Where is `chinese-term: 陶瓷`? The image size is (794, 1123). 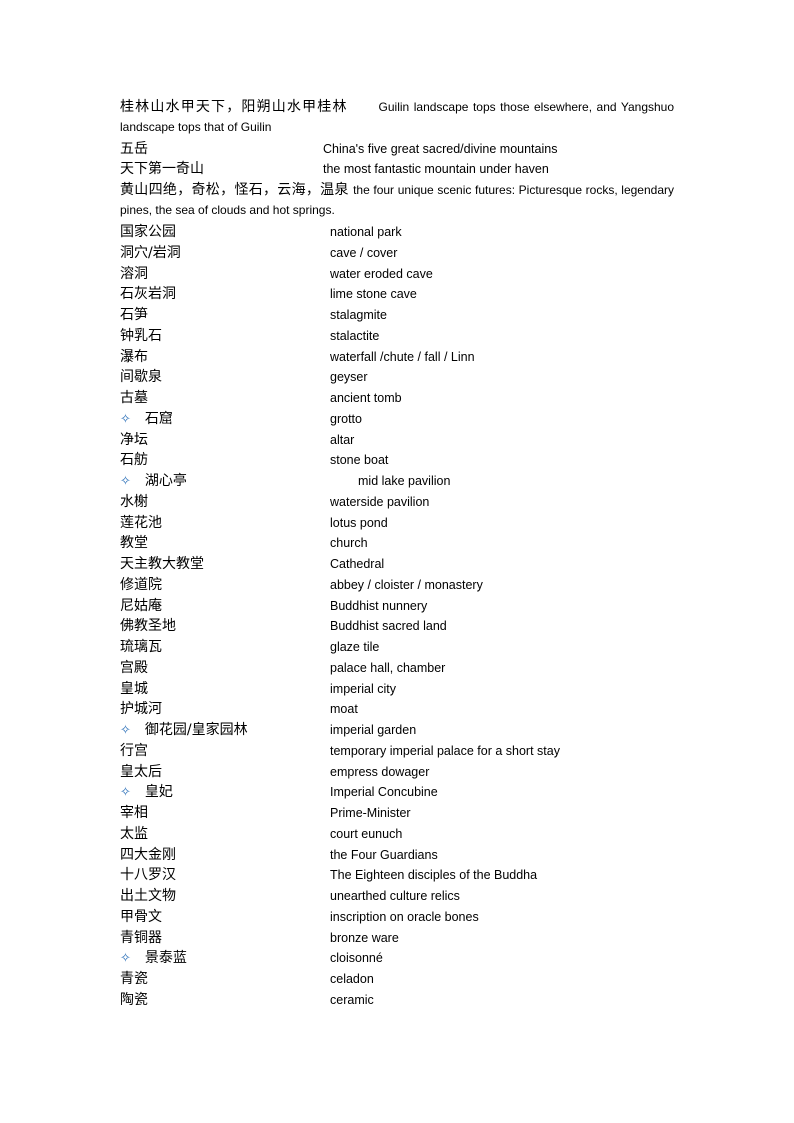
chinese-term: 陶瓷 is located at coordinates (134, 999).